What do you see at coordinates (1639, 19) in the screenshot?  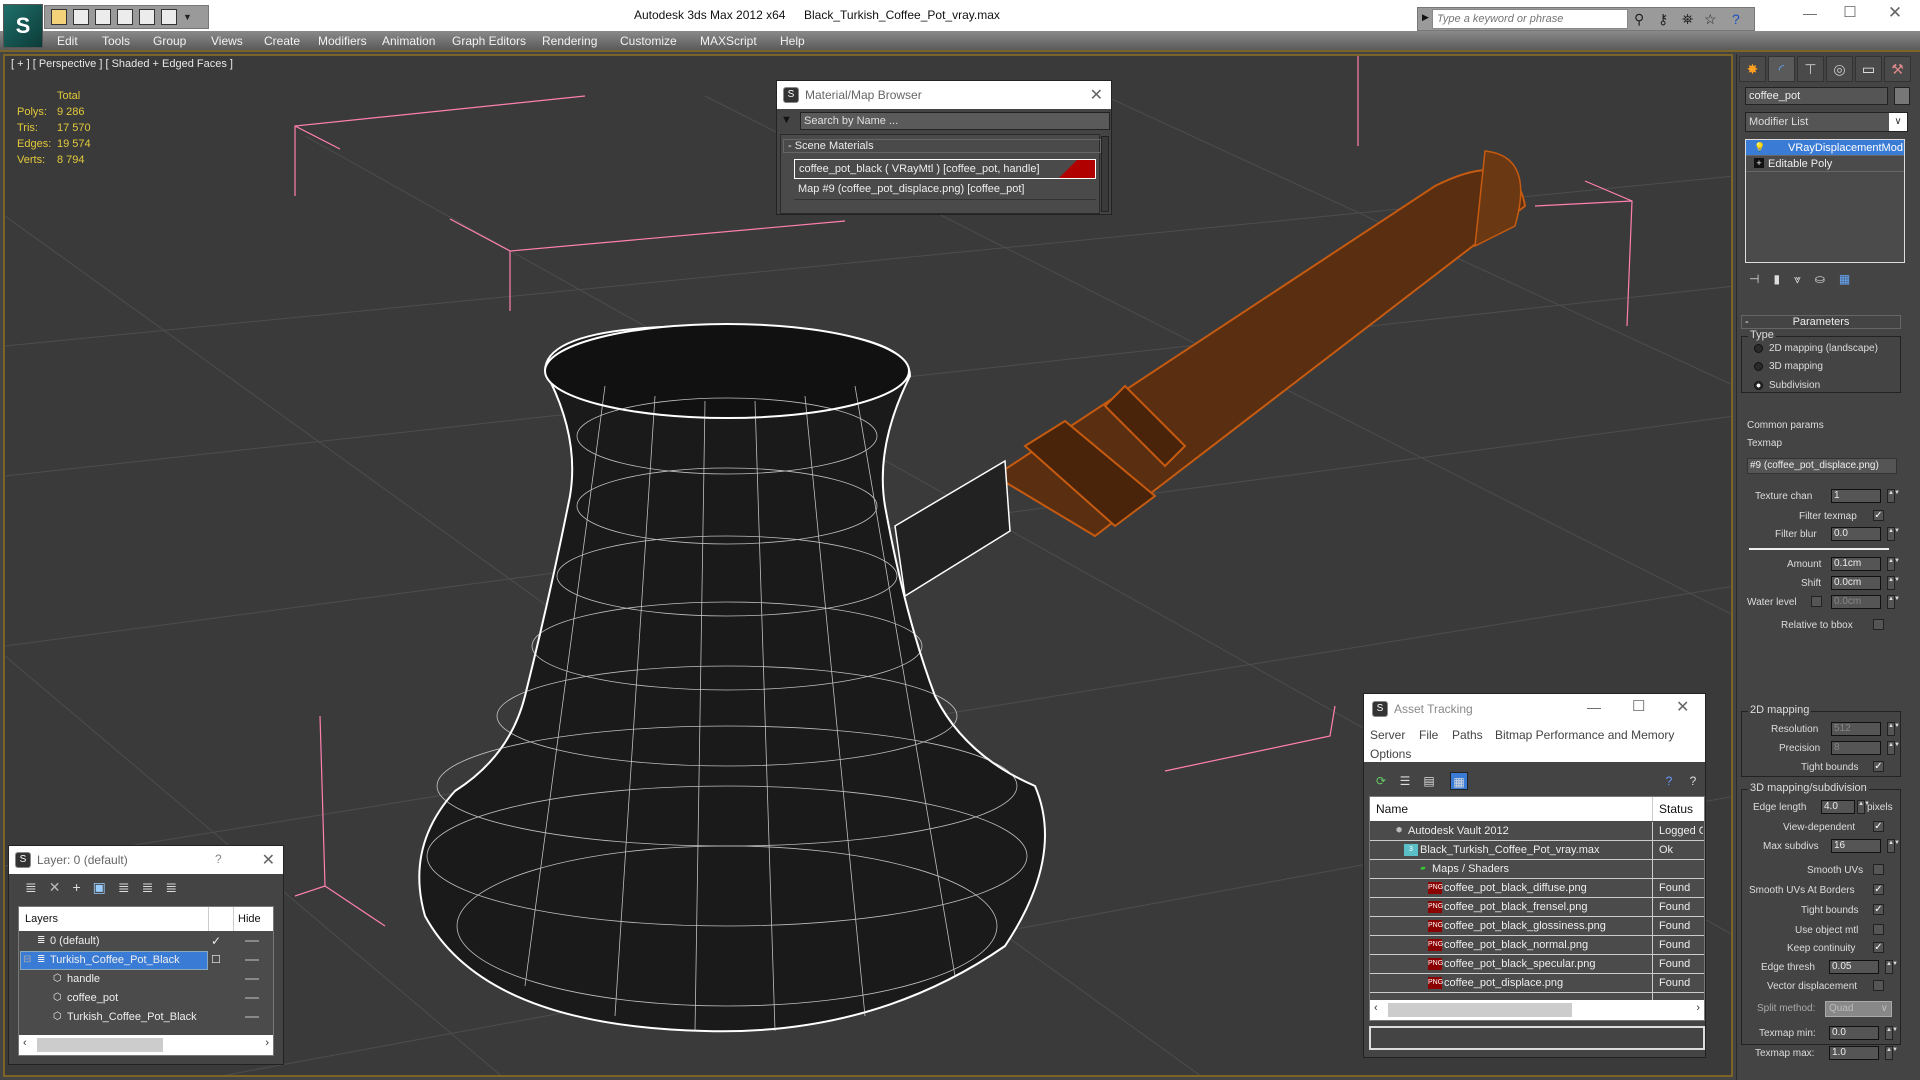 I see `binoculars-icon: ⚲` at bounding box center [1639, 19].